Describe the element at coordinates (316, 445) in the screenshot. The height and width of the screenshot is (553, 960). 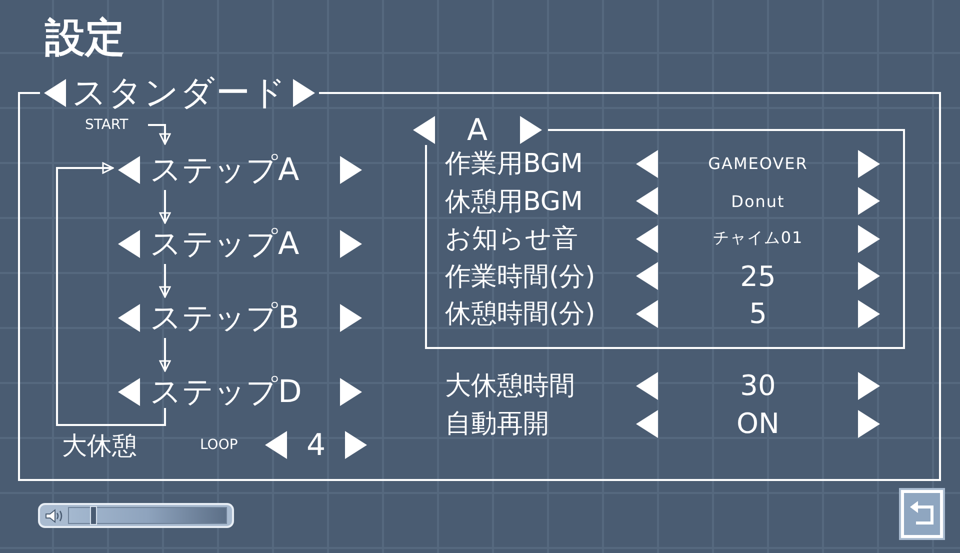
I see `loop-count: 4` at that location.